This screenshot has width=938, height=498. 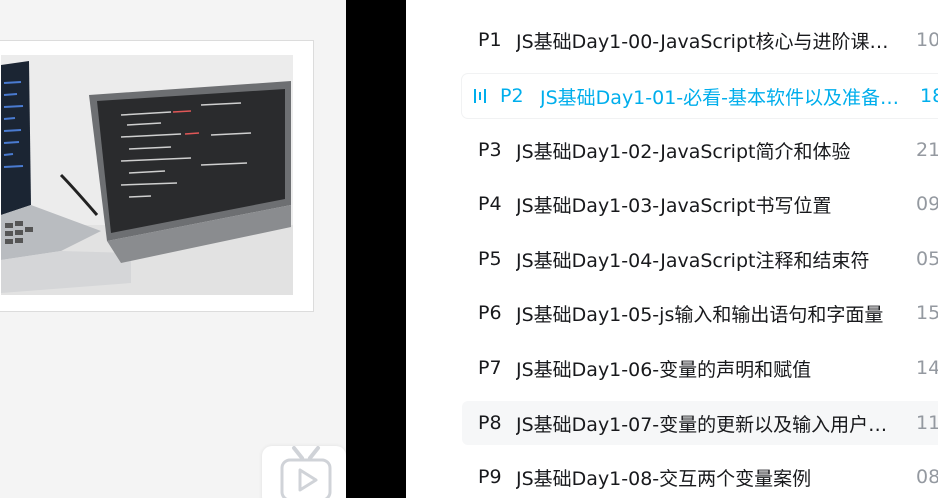 I want to click on episode-index: P3, so click(x=490, y=150).